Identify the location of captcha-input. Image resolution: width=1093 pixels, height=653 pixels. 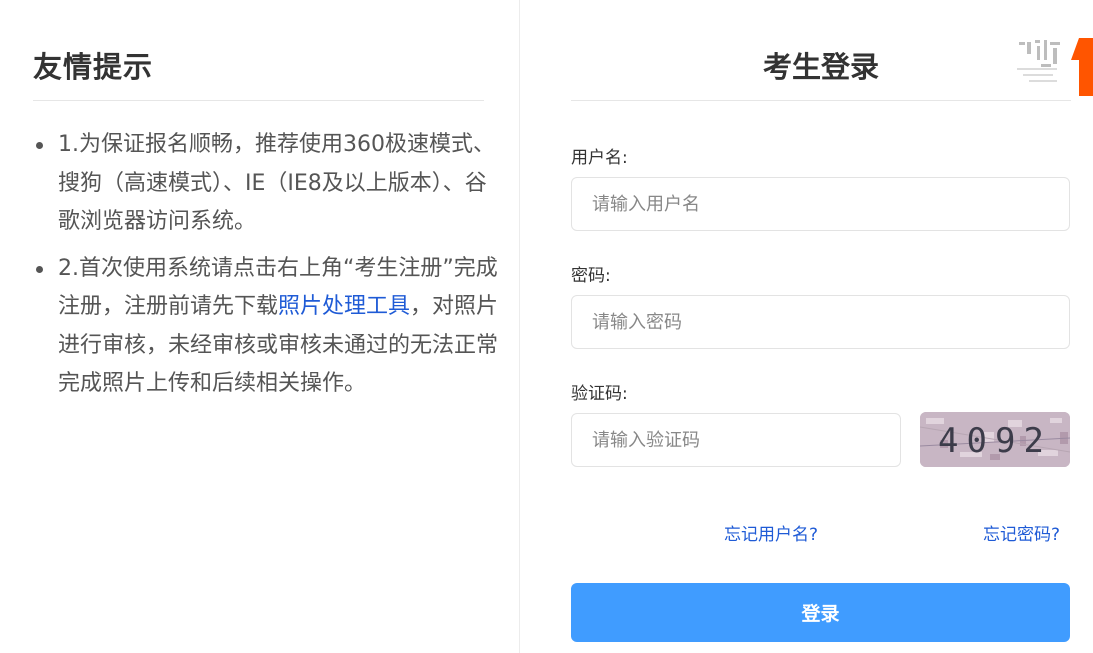
(736, 440).